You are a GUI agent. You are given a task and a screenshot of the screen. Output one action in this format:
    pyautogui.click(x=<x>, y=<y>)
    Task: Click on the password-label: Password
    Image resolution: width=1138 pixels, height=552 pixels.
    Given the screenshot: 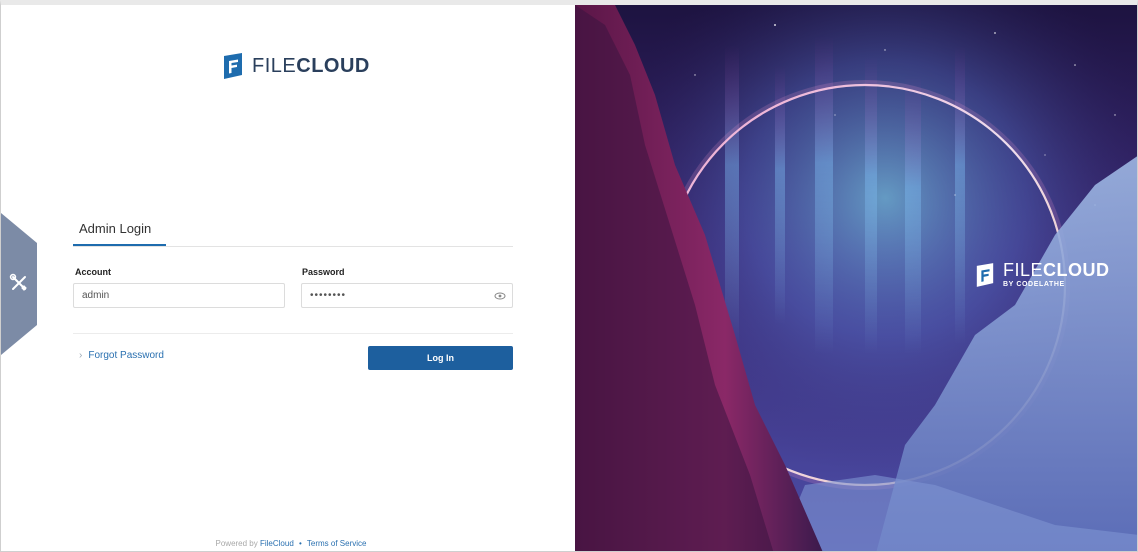 What is the action you would take?
    pyautogui.click(x=323, y=272)
    